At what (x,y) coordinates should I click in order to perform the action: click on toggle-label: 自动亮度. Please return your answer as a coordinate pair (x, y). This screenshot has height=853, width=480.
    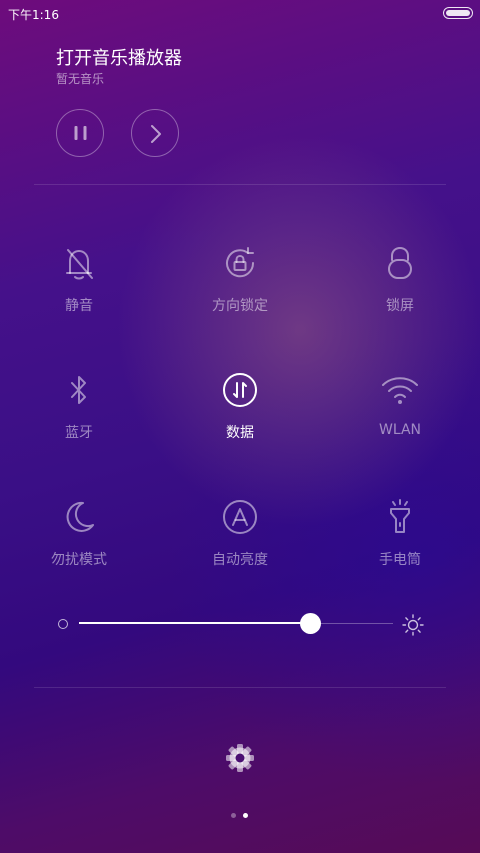
    Looking at the image, I should click on (240, 560).